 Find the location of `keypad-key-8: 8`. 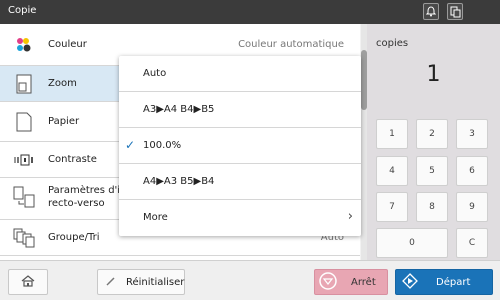

keypad-key-8: 8 is located at coordinates (432, 207).